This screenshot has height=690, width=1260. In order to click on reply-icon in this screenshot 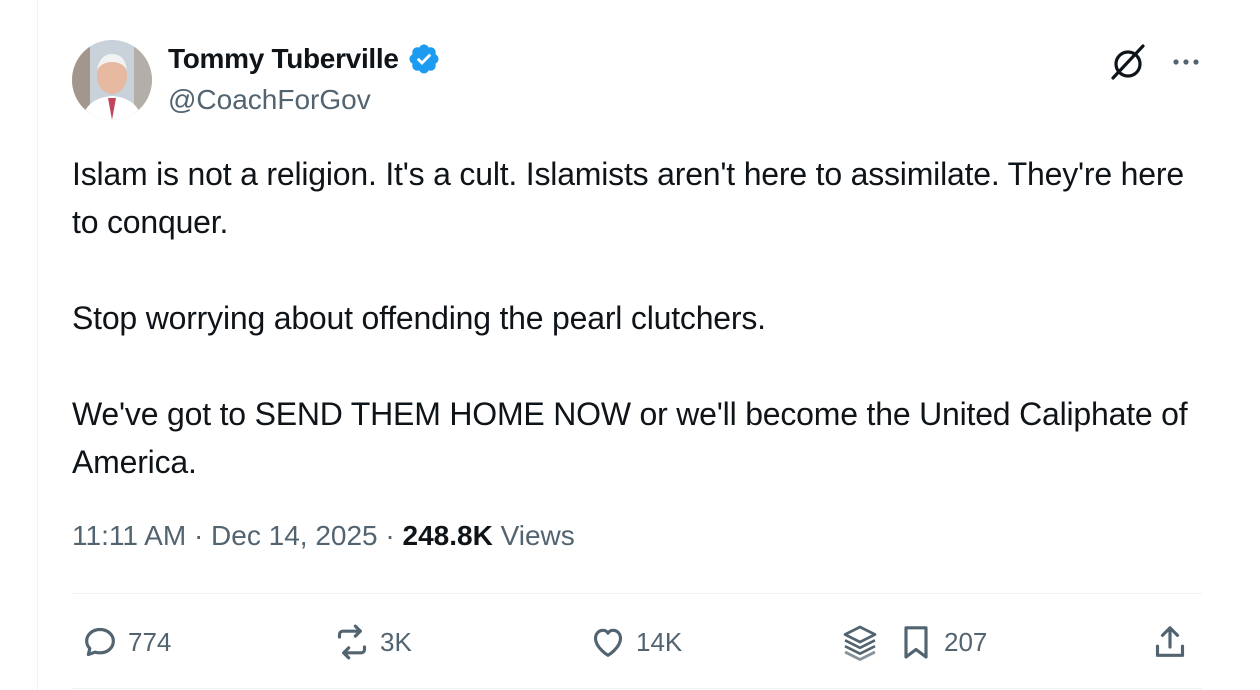, I will do `click(100, 642)`.